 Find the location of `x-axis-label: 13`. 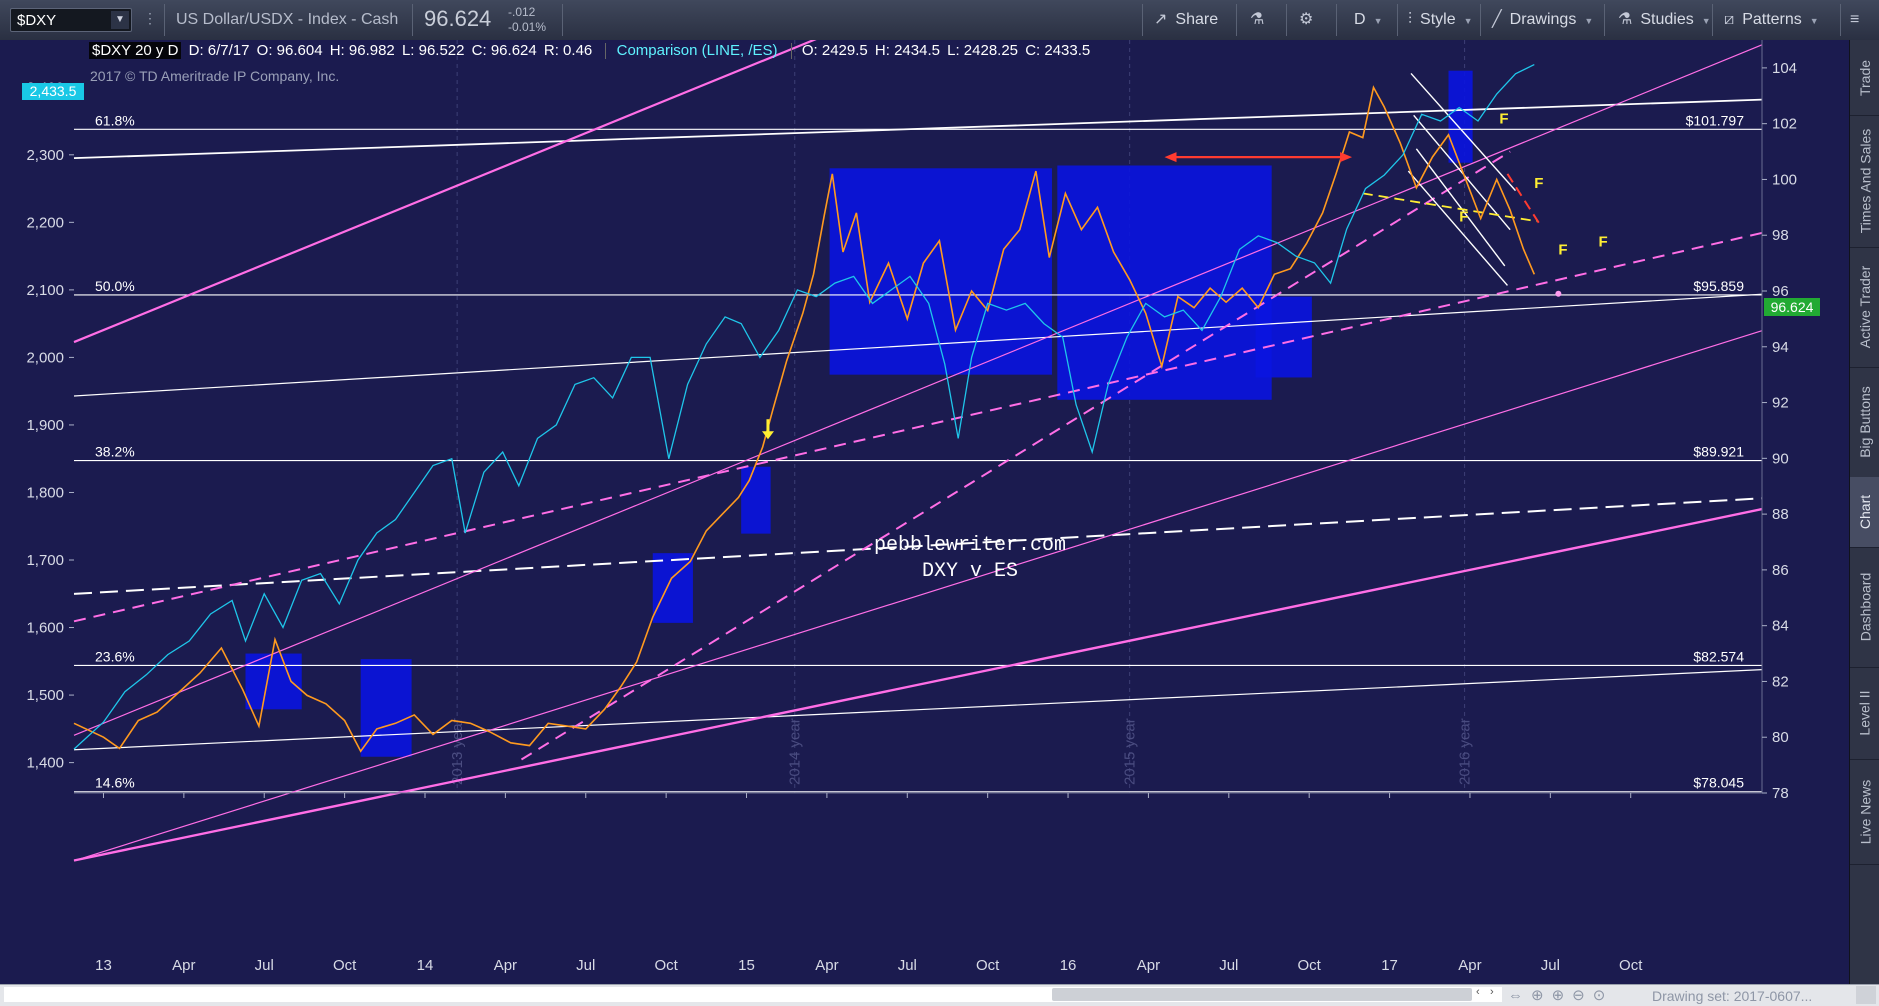

x-axis-label: 13 is located at coordinates (103, 965).